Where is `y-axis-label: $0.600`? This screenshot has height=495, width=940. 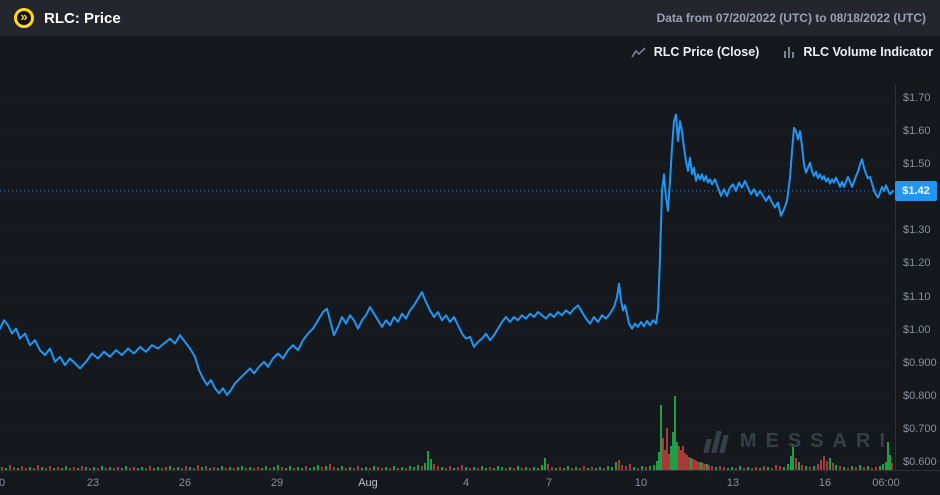
y-axis-label: $0.600 is located at coordinates (920, 462).